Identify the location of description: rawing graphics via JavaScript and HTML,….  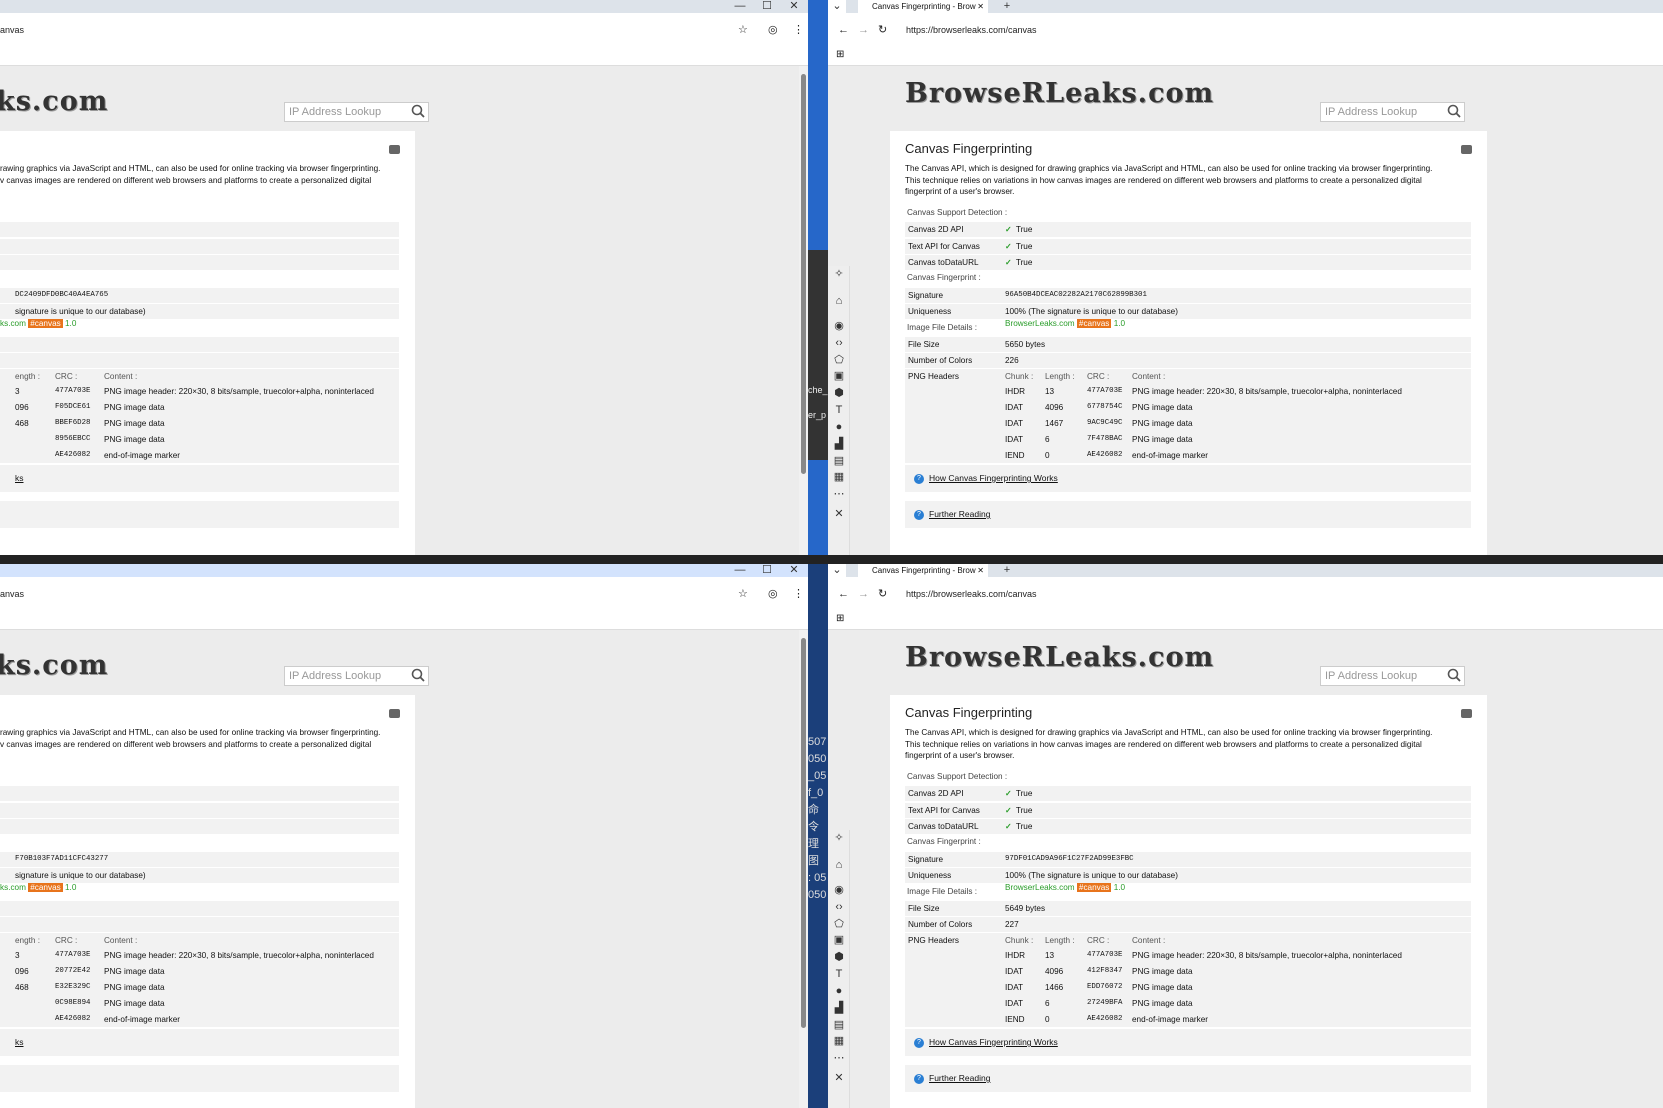
(190, 174).